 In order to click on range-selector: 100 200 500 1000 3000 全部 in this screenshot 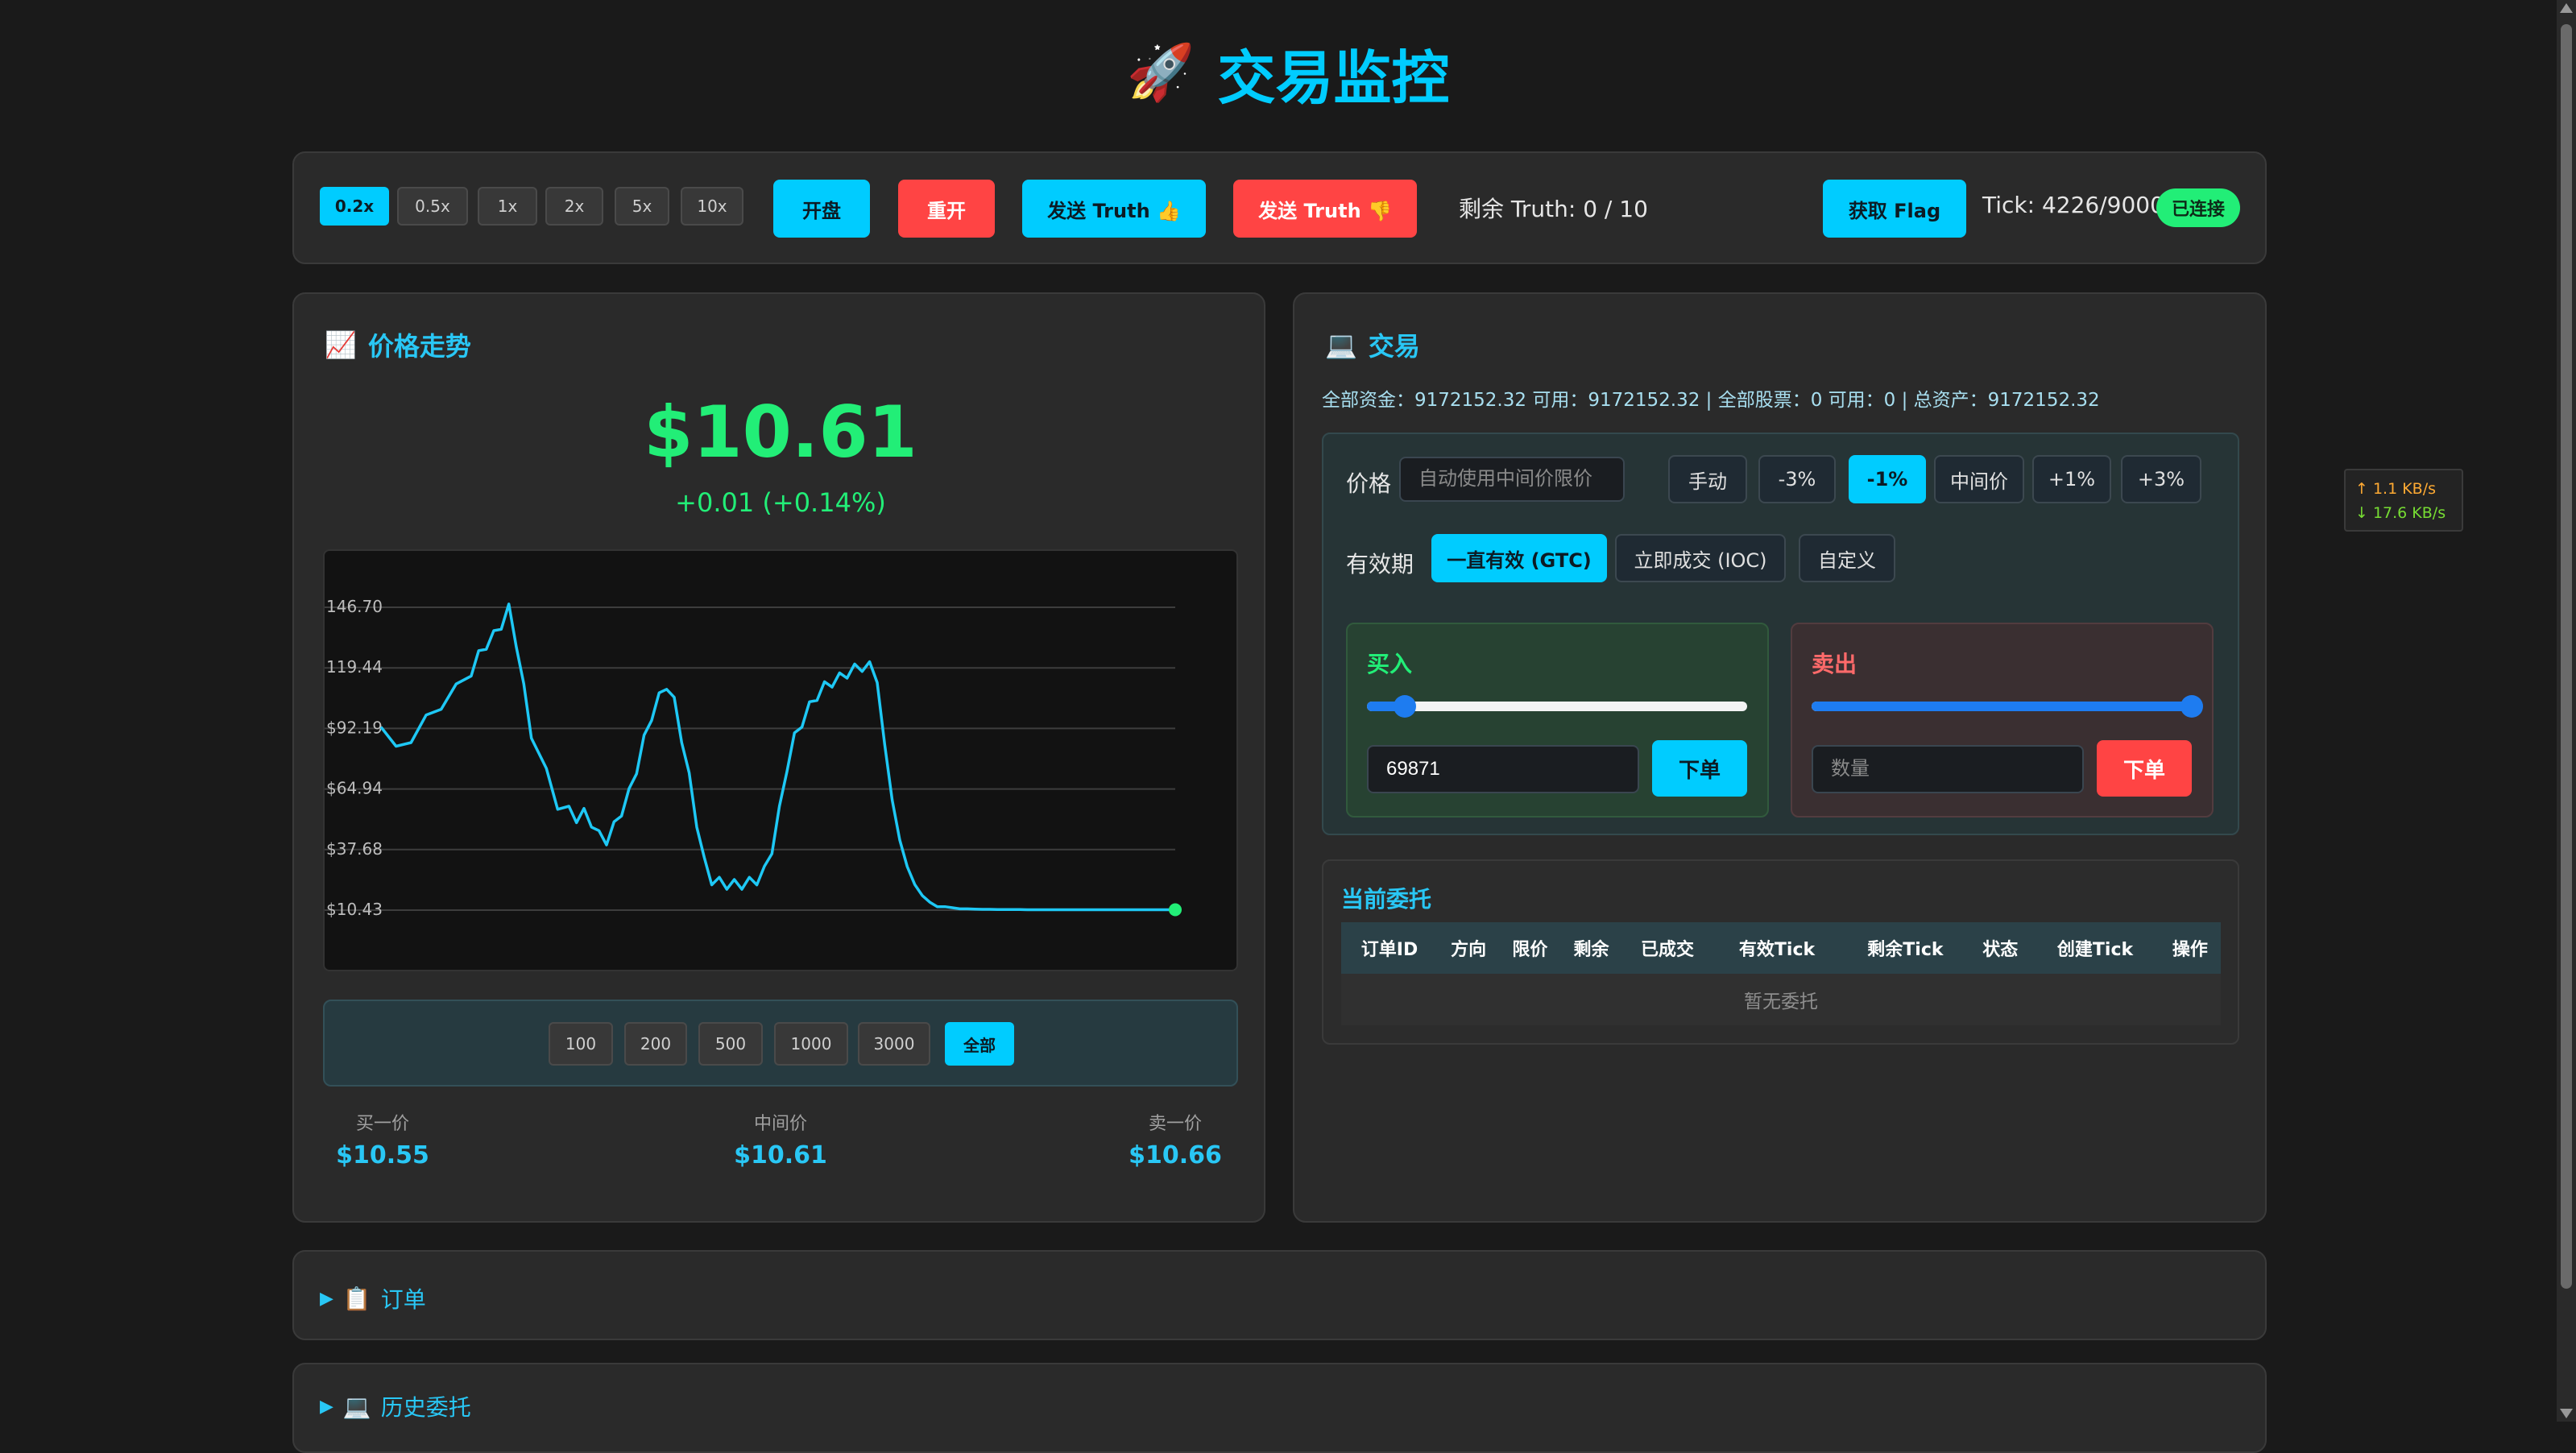, I will do `click(780, 1043)`.